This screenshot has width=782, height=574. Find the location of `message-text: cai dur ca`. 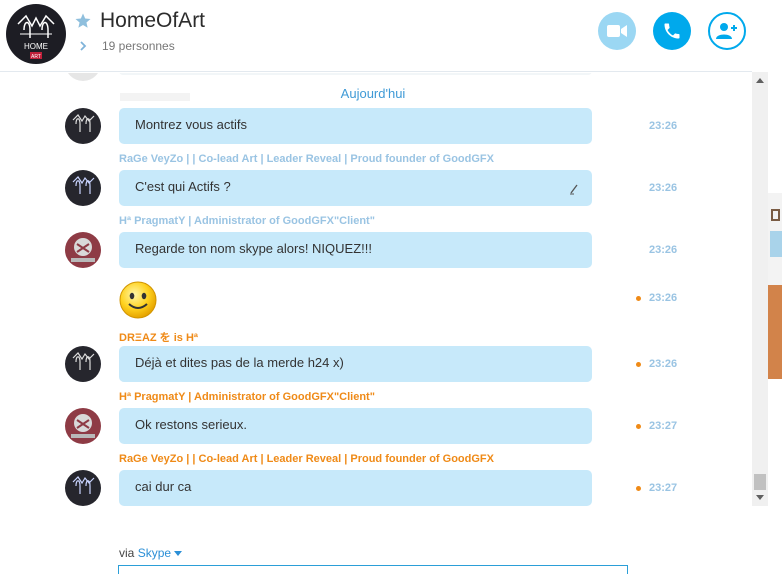

message-text: cai dur ca is located at coordinates (163, 486).